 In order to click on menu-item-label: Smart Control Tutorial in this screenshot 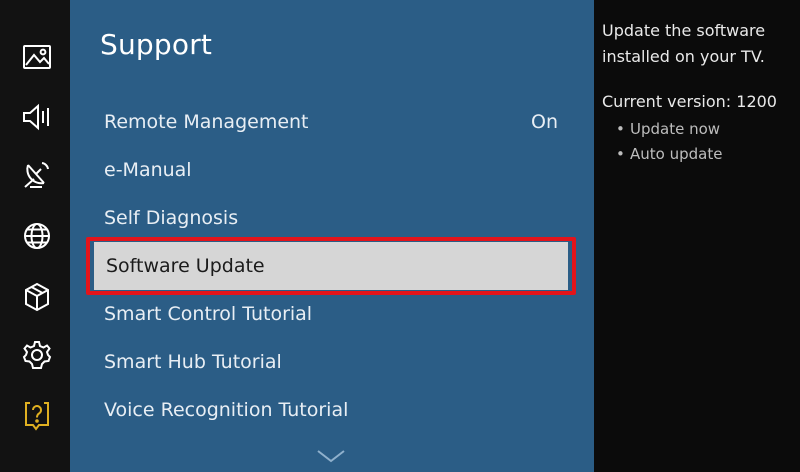, I will do `click(208, 314)`.